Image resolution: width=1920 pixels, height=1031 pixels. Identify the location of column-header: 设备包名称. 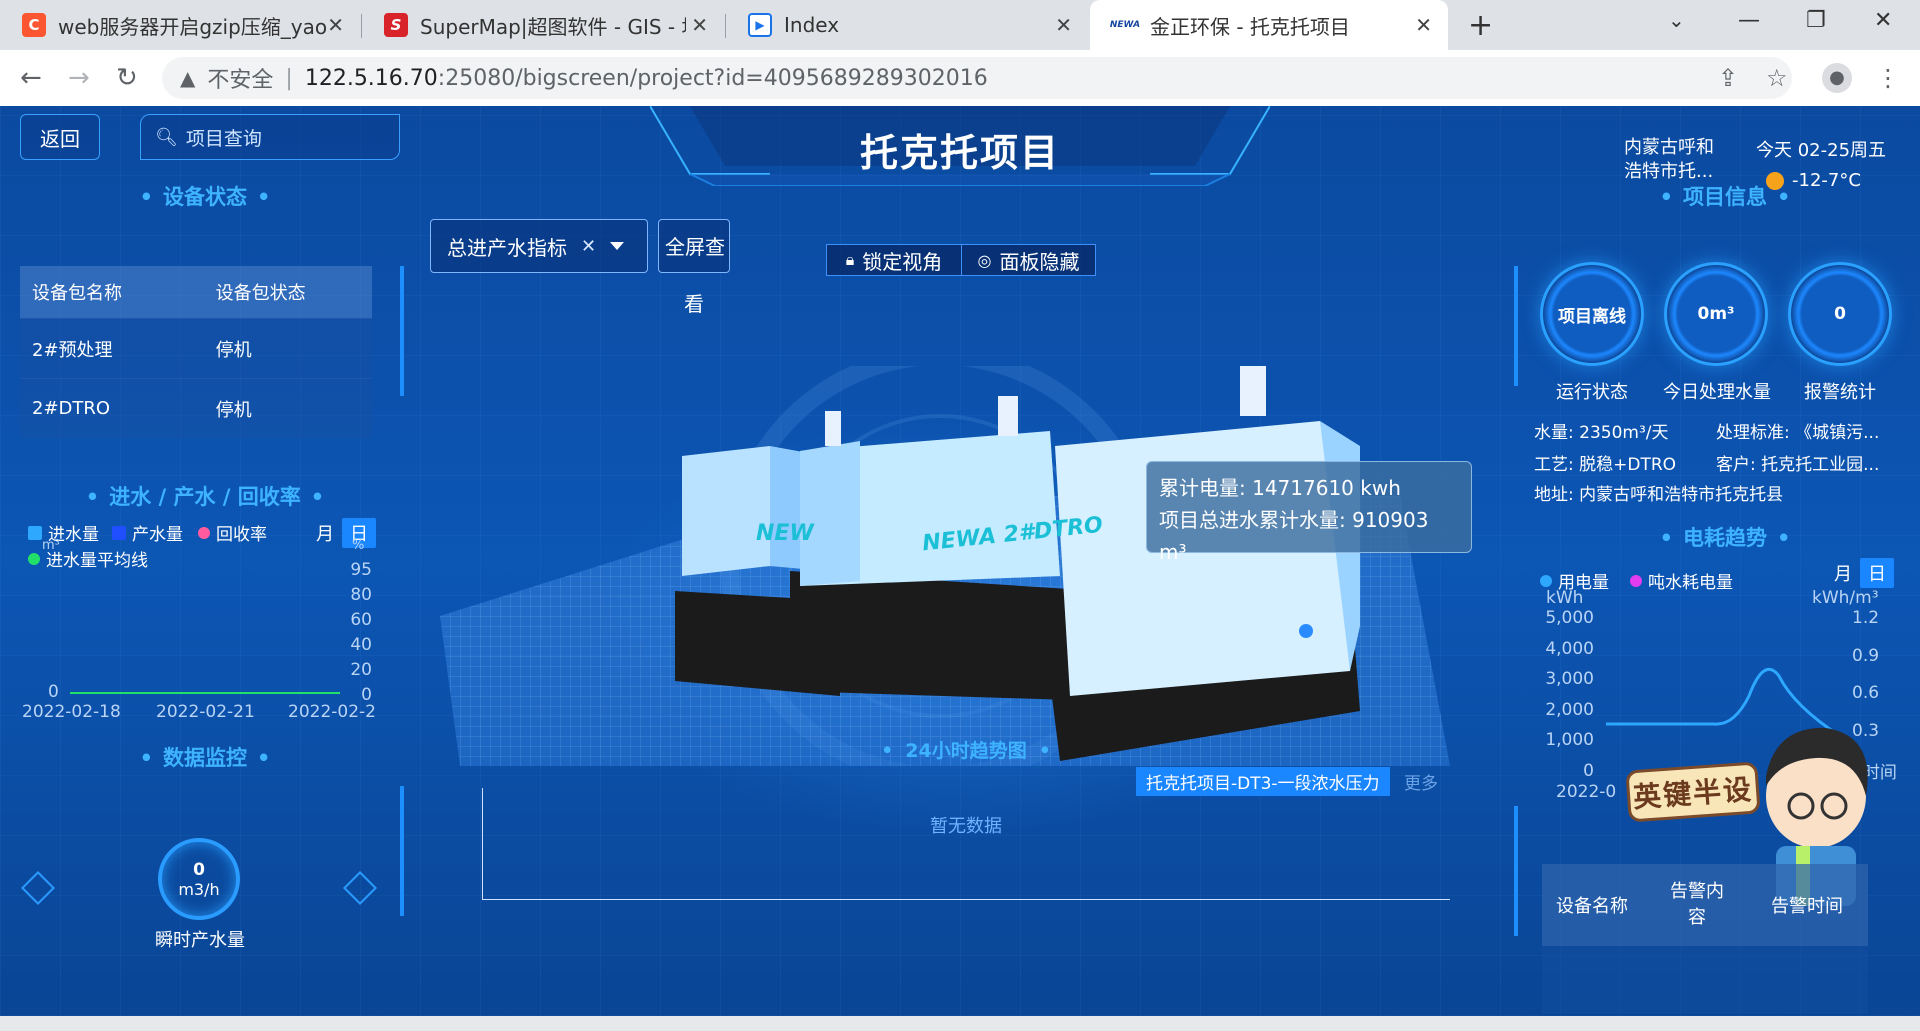
(77, 293).